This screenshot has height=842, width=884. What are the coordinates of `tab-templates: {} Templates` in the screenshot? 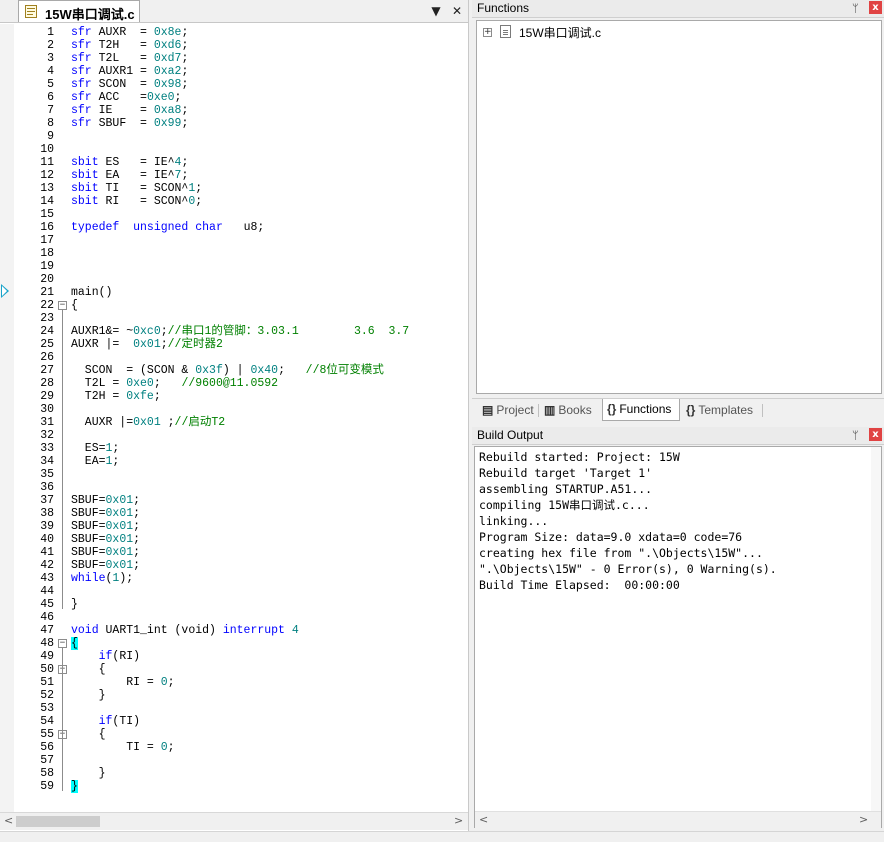 It's located at (722, 410).